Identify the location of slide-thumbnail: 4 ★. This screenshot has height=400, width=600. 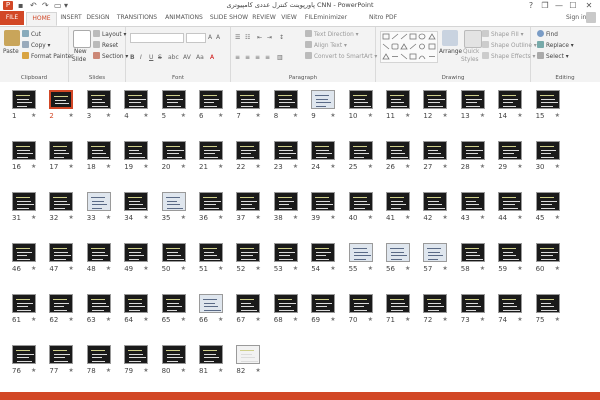
(136, 105).